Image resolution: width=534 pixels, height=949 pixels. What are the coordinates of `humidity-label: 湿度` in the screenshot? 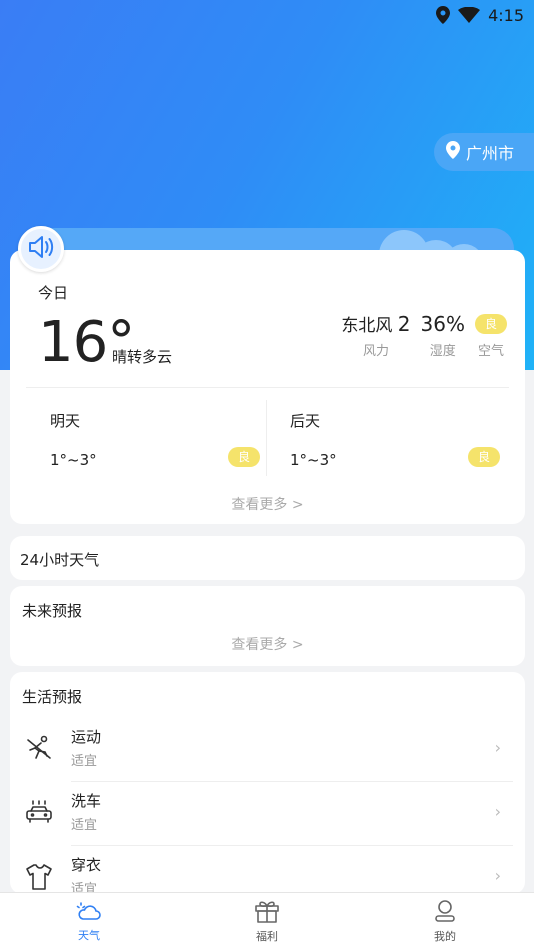 It's located at (442, 351).